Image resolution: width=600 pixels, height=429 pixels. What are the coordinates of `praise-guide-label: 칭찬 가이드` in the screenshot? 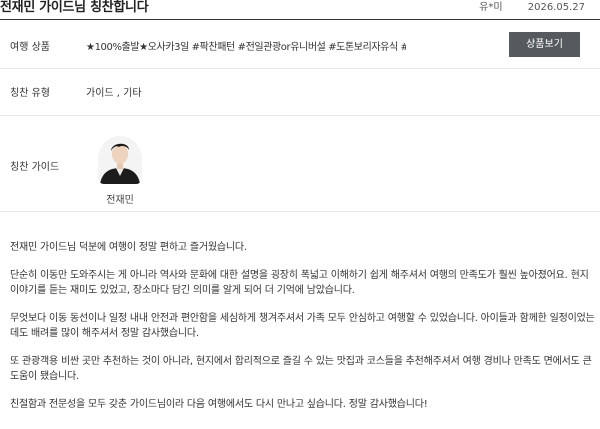 It's located at (35, 167).